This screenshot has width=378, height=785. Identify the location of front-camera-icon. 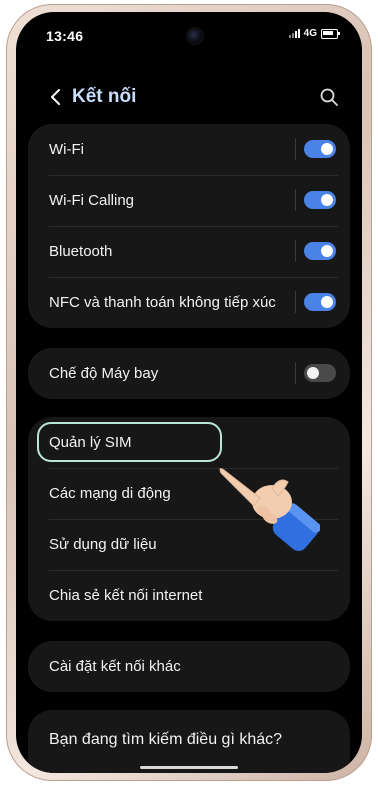
(195, 36).